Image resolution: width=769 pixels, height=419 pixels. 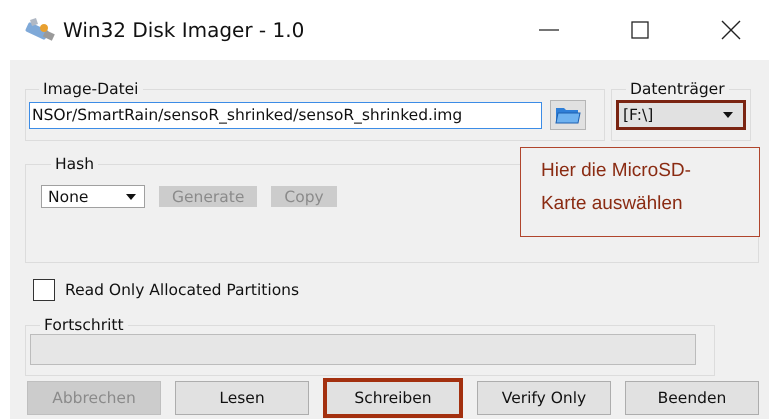 I want to click on action-button: Schreiben, so click(x=393, y=398).